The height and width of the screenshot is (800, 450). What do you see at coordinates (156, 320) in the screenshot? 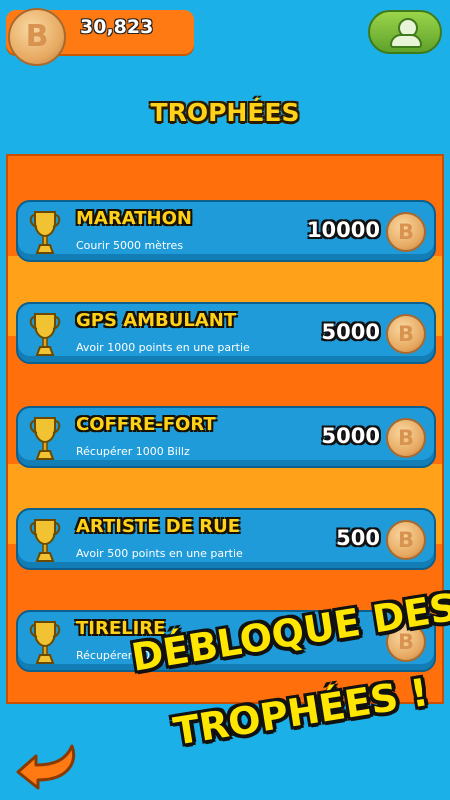
I see `trophy-name: GPS AMBULANT` at bounding box center [156, 320].